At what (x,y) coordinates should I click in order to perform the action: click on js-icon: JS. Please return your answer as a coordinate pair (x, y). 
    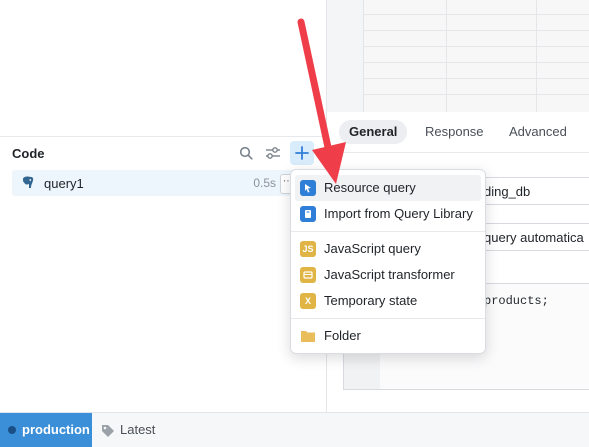
    Looking at the image, I should click on (308, 249).